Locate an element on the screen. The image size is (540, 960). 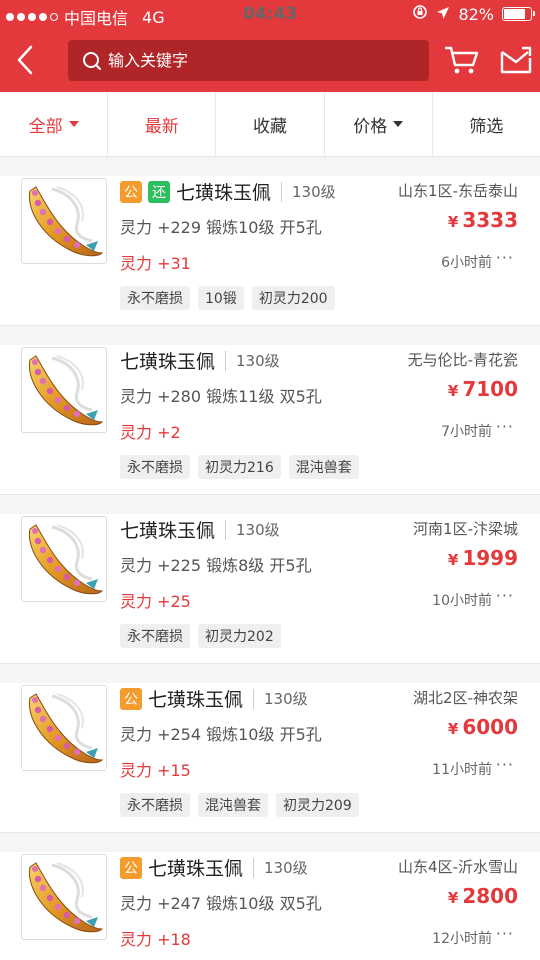
item-price: ¥2800 is located at coordinates (483, 896).